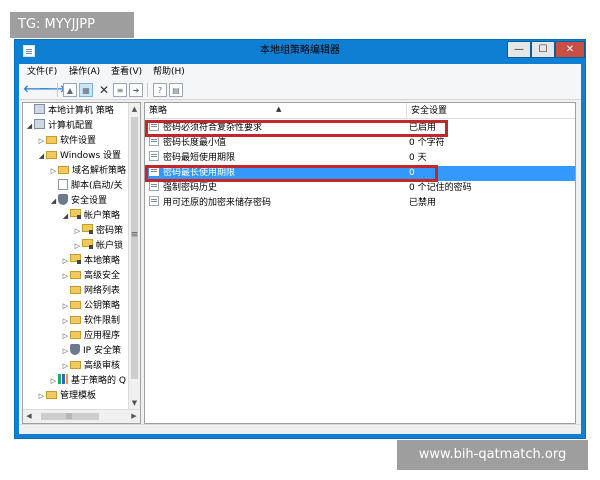 The width and height of the screenshot is (600, 480). Describe the element at coordinates (71, 126) in the screenshot. I see `tree-item-label: 计算机配置` at that location.